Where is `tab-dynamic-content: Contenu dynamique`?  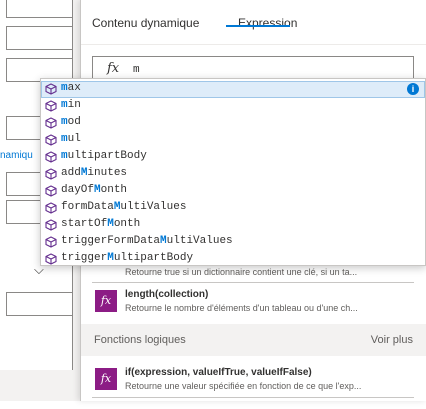
tab-dynamic-content: Contenu dynamique is located at coordinates (145, 23).